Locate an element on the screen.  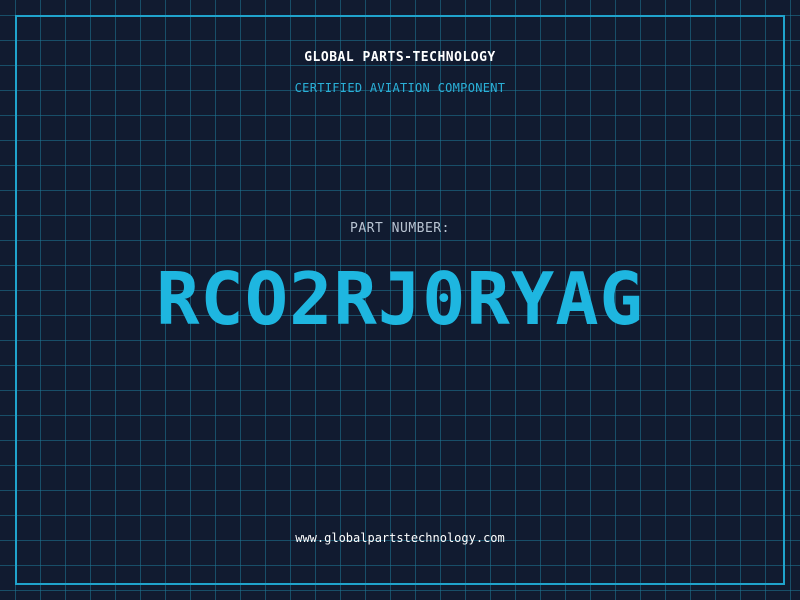
company-name: GLOBAL PARTS-TECHNOLOGY is located at coordinates (400, 57).